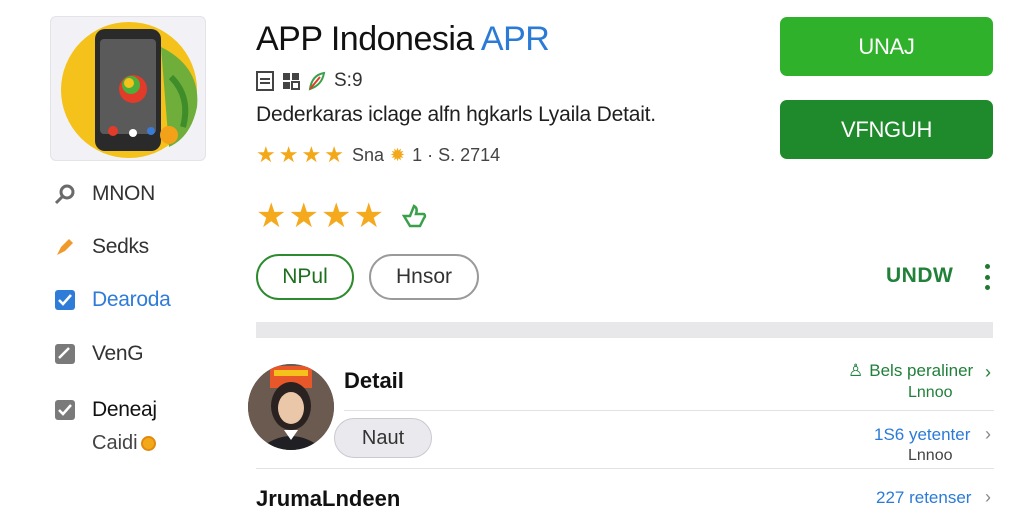  What do you see at coordinates (921, 370) in the screenshot?
I see `row-main: Bels peraliner` at bounding box center [921, 370].